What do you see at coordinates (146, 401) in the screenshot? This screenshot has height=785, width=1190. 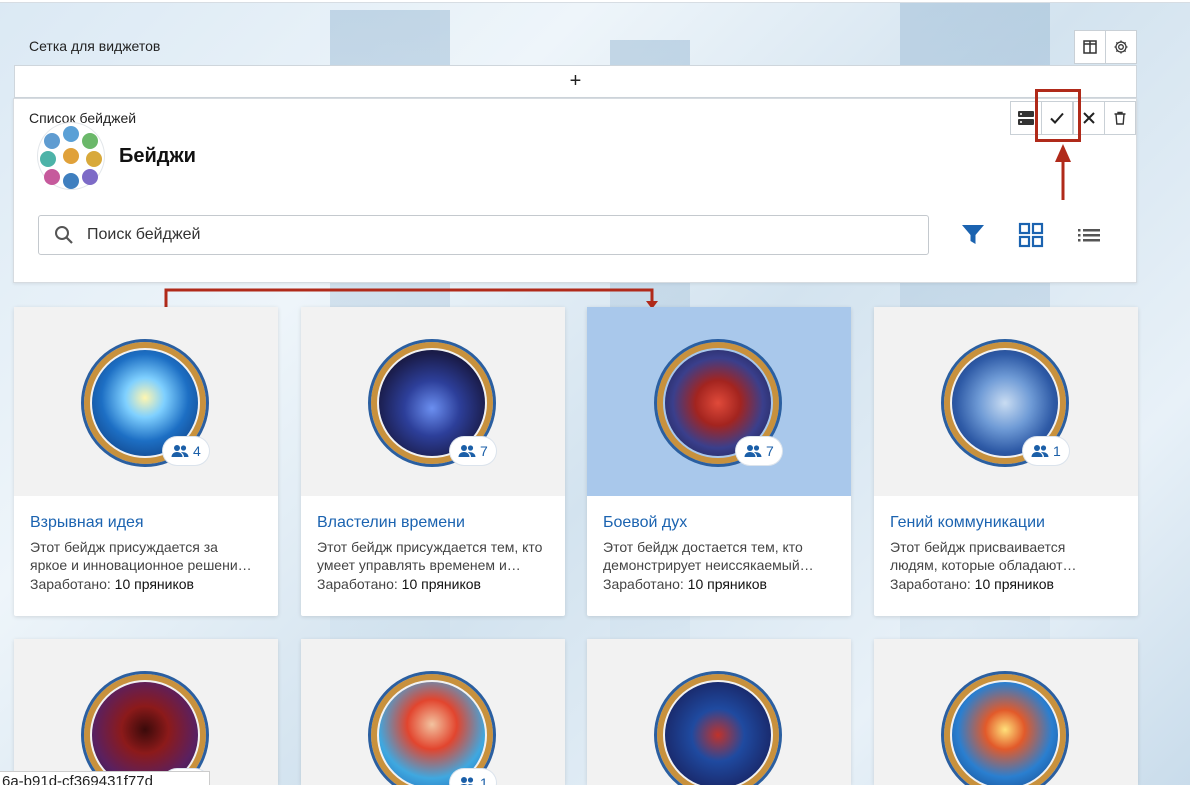 I see `badge-image-area: 4` at bounding box center [146, 401].